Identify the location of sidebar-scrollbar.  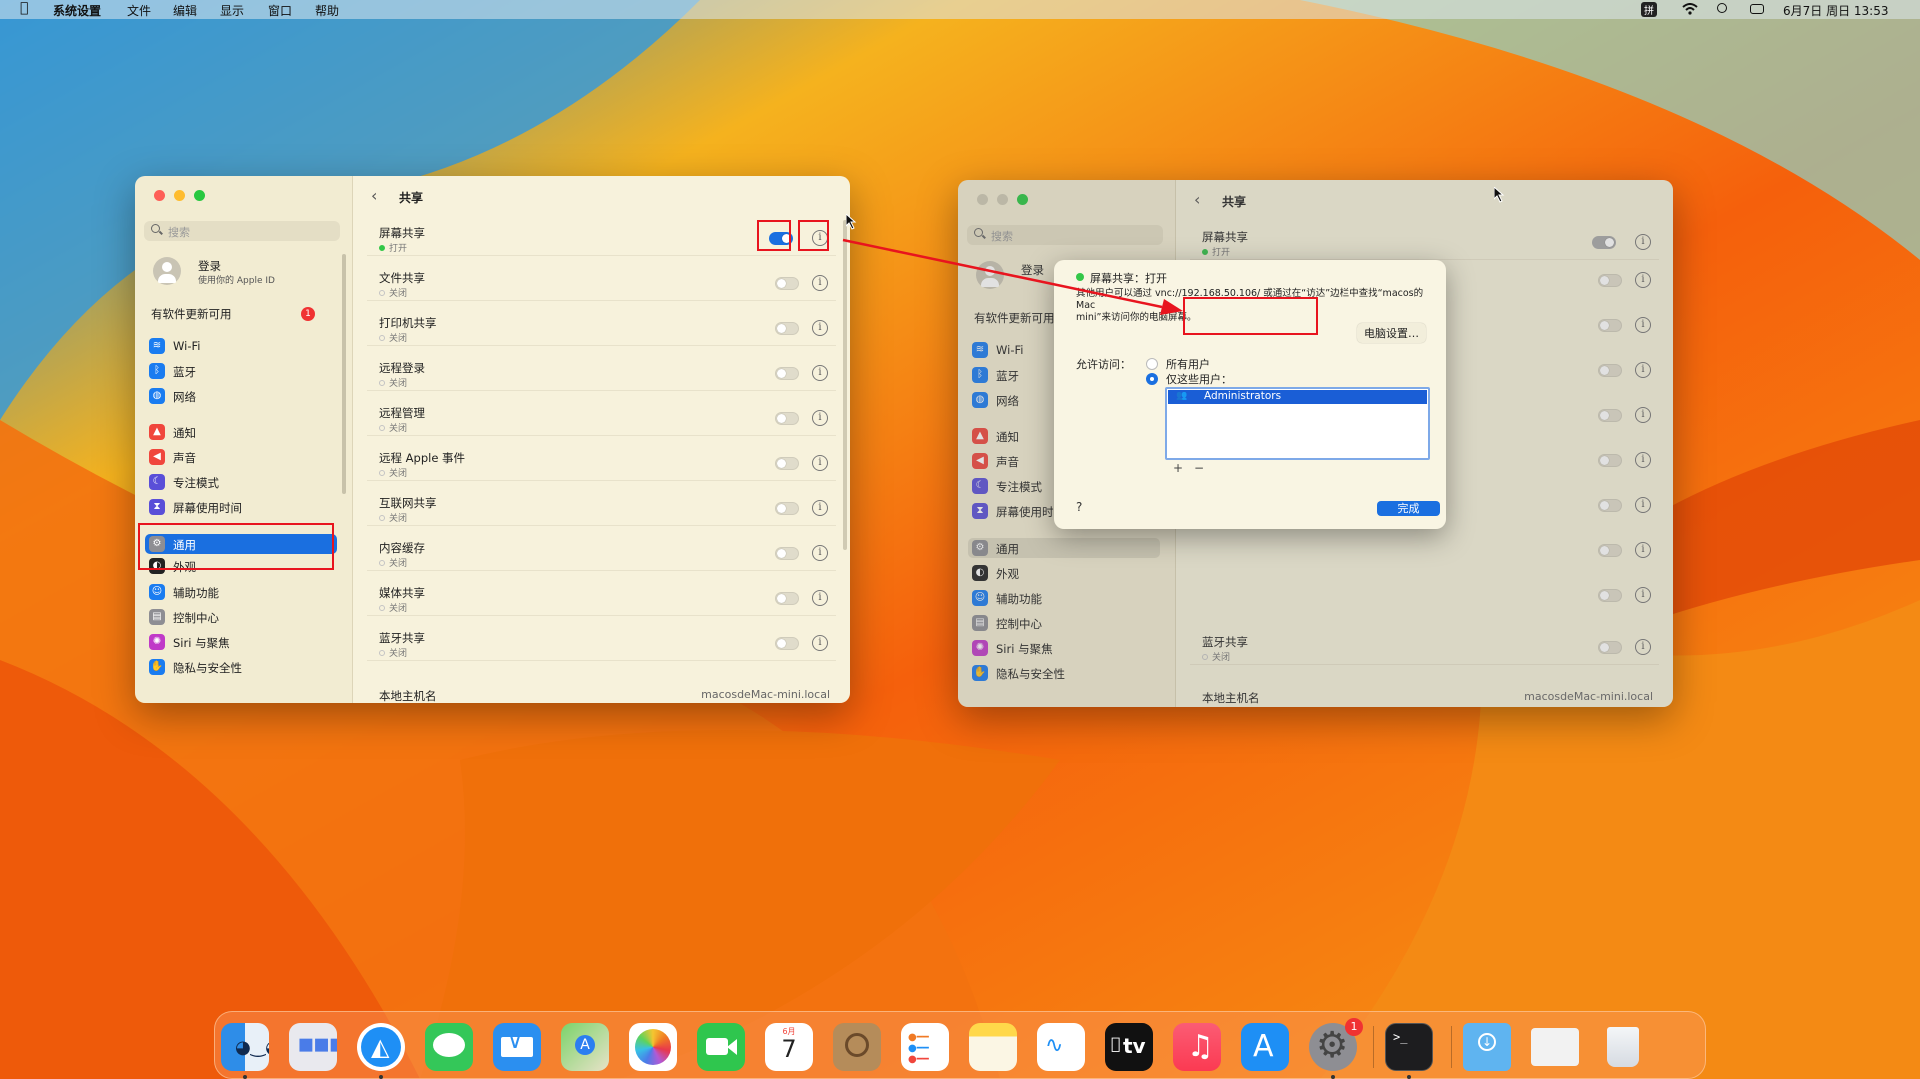
(344, 374).